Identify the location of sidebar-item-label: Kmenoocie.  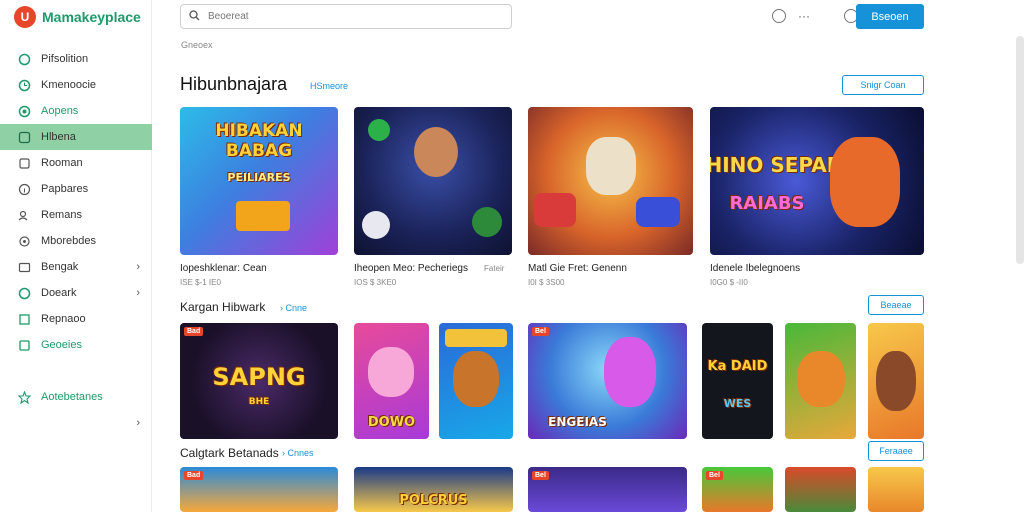
(69, 85).